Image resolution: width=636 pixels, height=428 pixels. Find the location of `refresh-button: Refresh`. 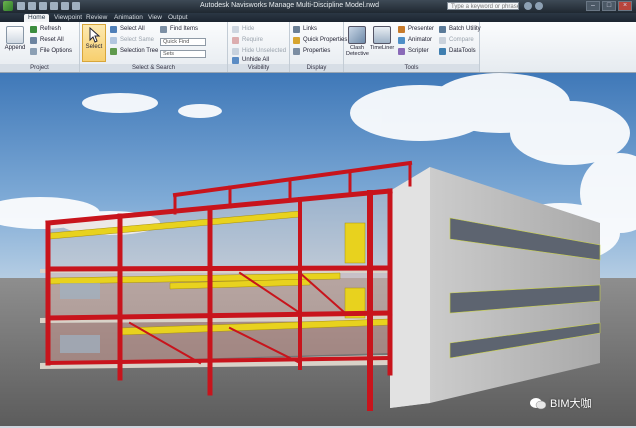

refresh-button: Refresh is located at coordinates (45, 29).